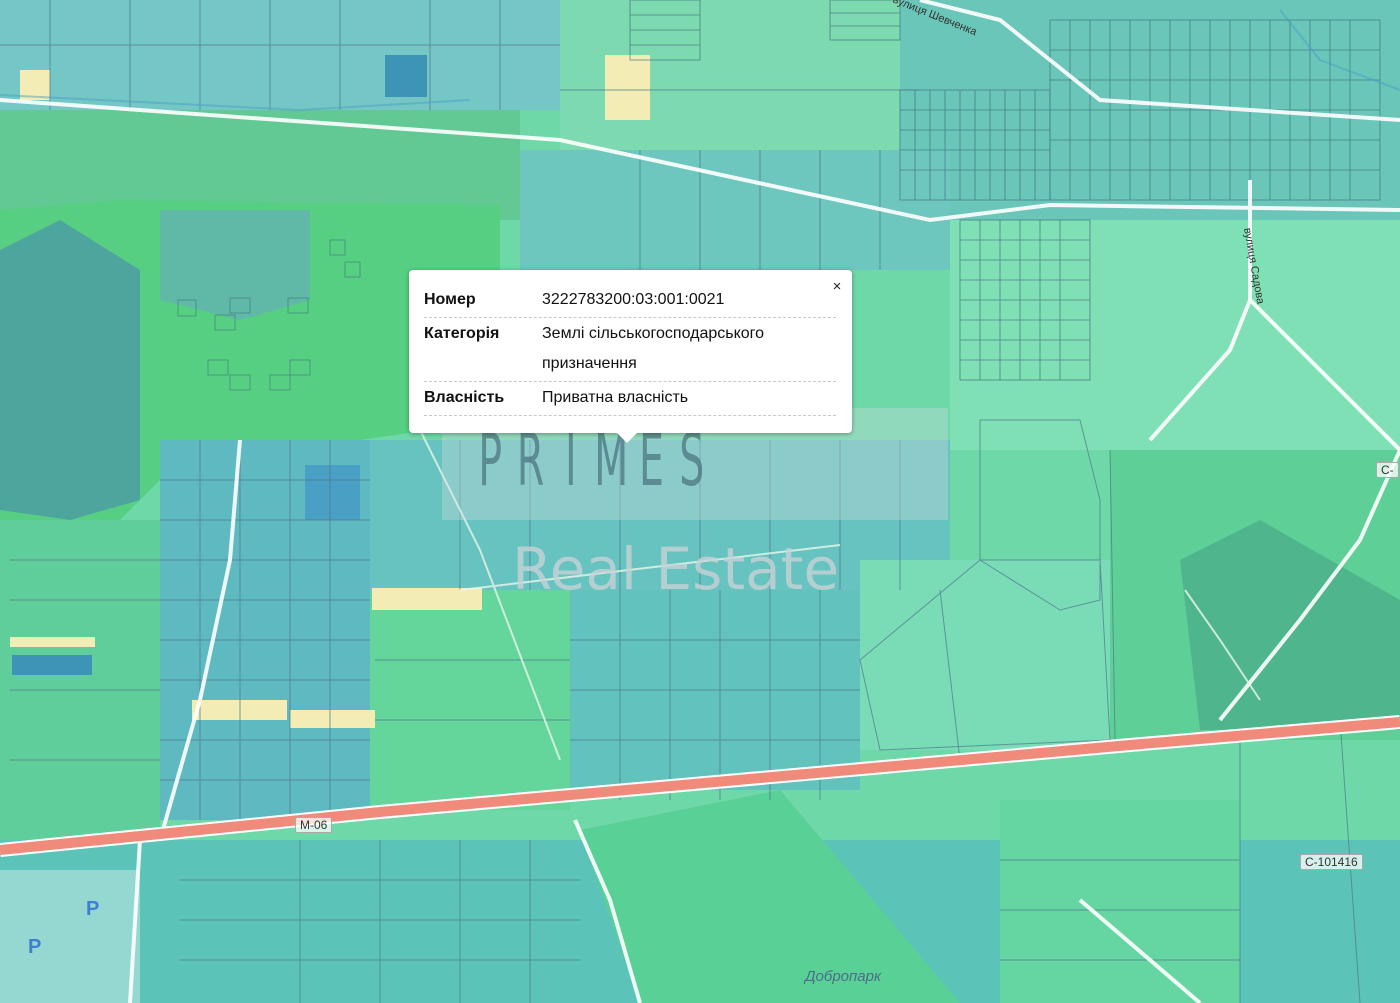 This screenshot has height=1003, width=1400. What do you see at coordinates (464, 397) in the screenshot?
I see `popup-key: Власність` at bounding box center [464, 397].